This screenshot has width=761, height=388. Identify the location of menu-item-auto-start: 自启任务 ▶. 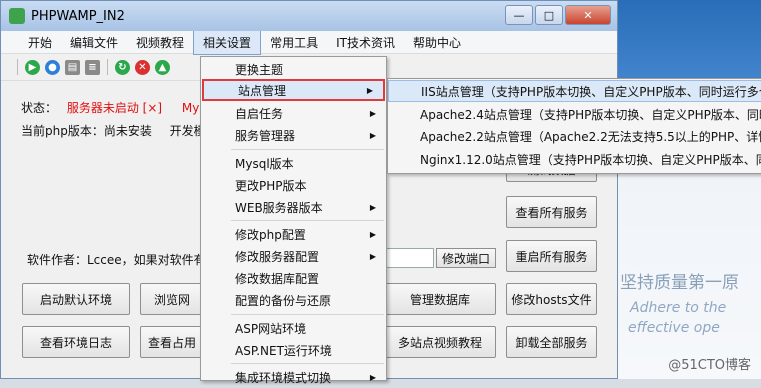
(293, 113).